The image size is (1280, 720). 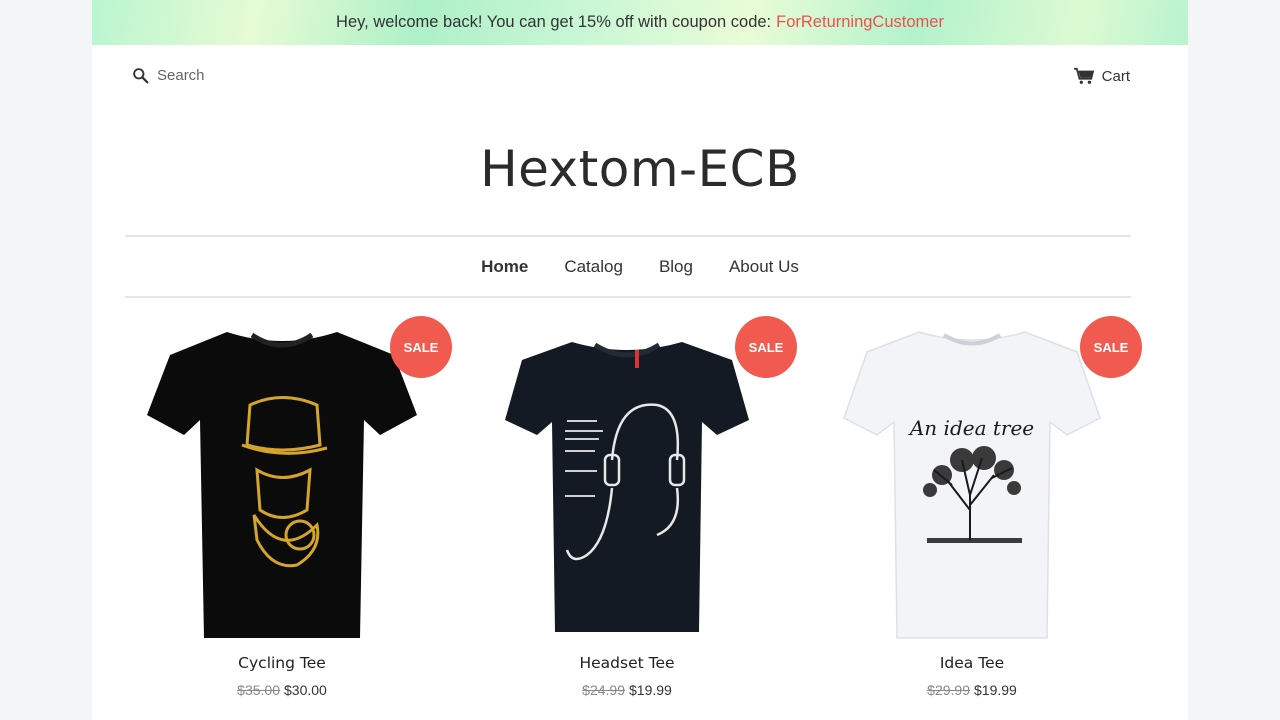 I want to click on product-image: An idea tree SALE, so click(x=982, y=475).